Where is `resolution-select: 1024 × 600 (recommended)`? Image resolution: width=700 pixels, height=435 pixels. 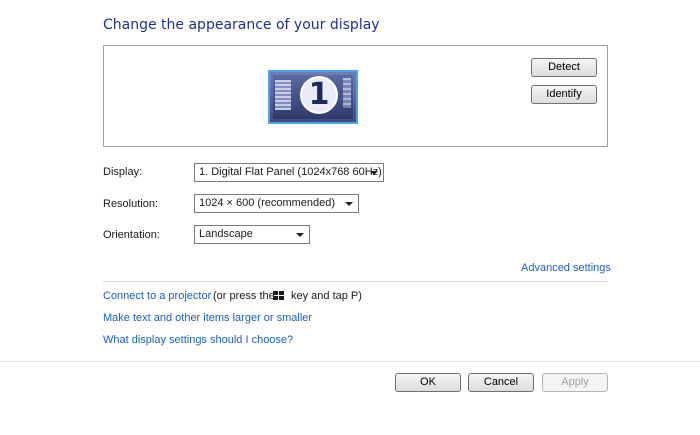
resolution-select: 1024 × 600 (recommended) is located at coordinates (276, 203).